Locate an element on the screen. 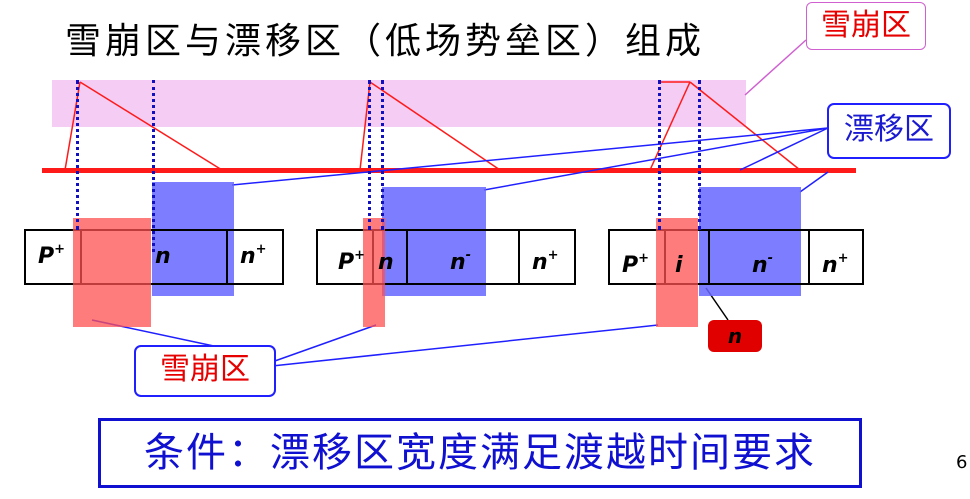 The width and height of the screenshot is (970, 499). device2-nplus-label: n+ is located at coordinates (545, 261).